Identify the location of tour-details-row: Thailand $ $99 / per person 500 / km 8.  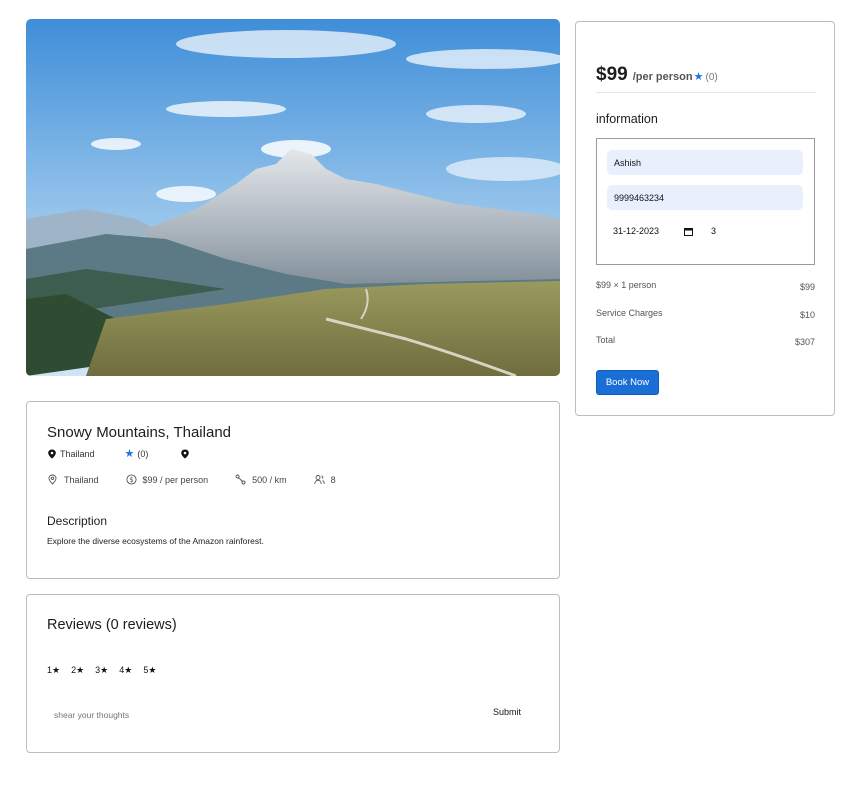
(205, 479).